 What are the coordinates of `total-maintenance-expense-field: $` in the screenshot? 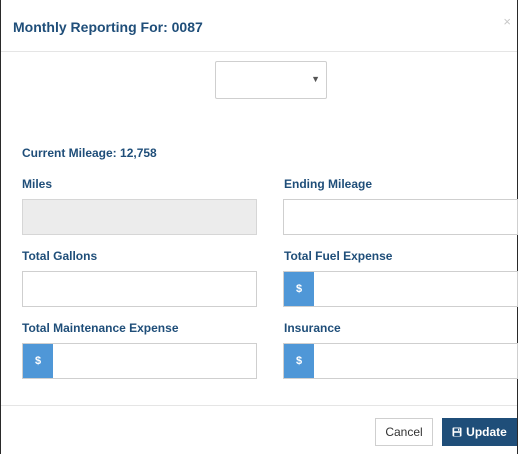 It's located at (139, 361).